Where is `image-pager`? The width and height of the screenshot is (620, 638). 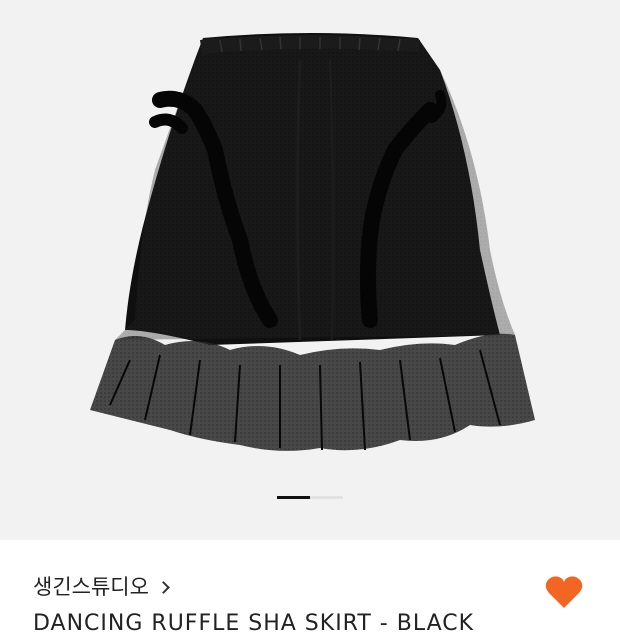 image-pager is located at coordinates (310, 497).